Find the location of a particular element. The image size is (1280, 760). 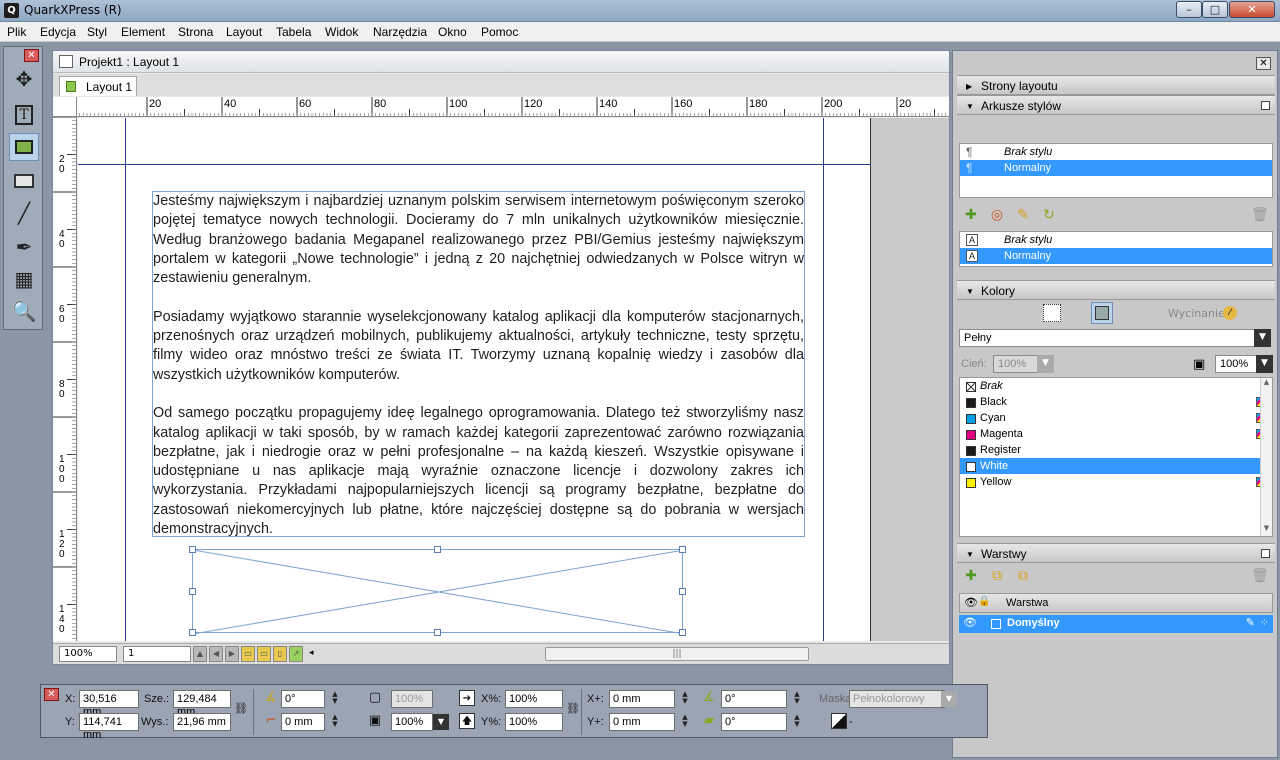

menu-layout: Layout is located at coordinates (244, 32).